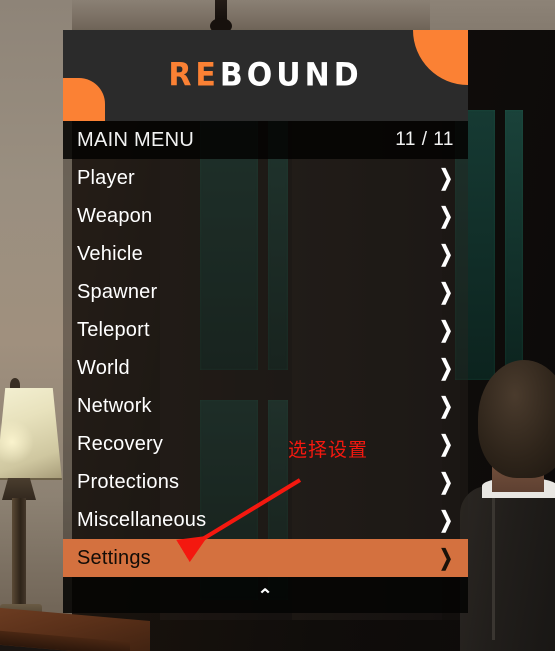 This screenshot has height=651, width=555. What do you see at coordinates (113, 329) in the screenshot?
I see `menu-item-label: Teleport` at bounding box center [113, 329].